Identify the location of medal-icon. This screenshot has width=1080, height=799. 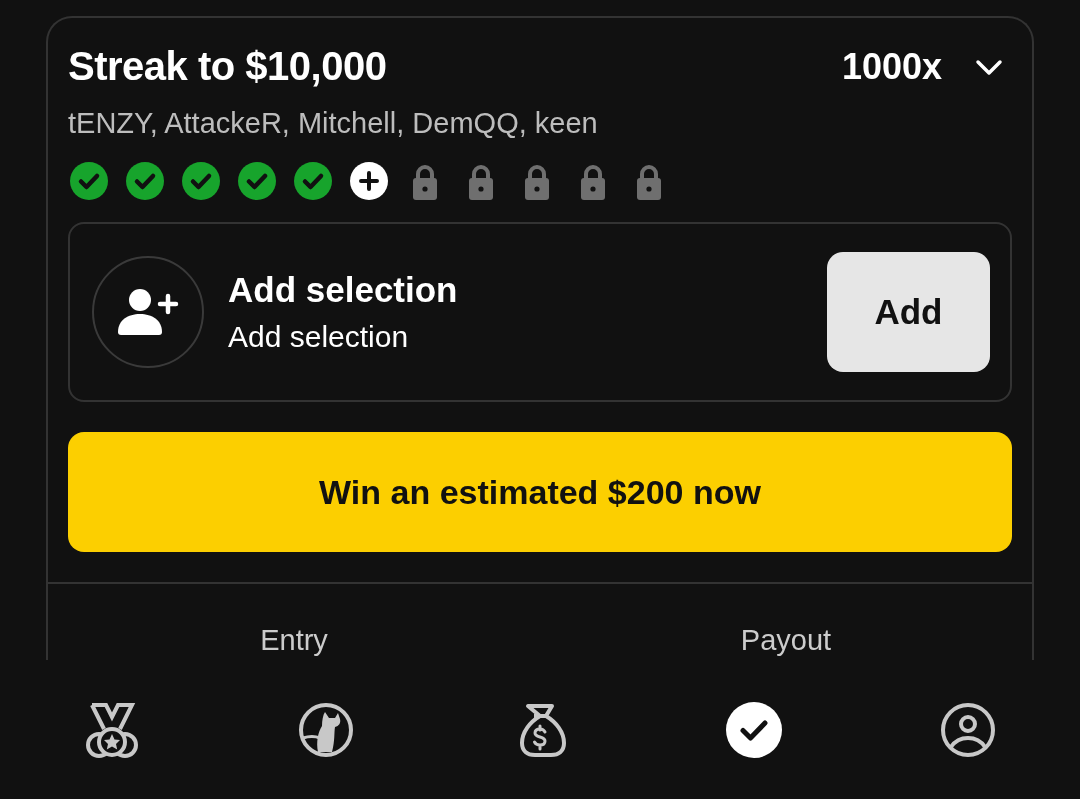
(112, 729).